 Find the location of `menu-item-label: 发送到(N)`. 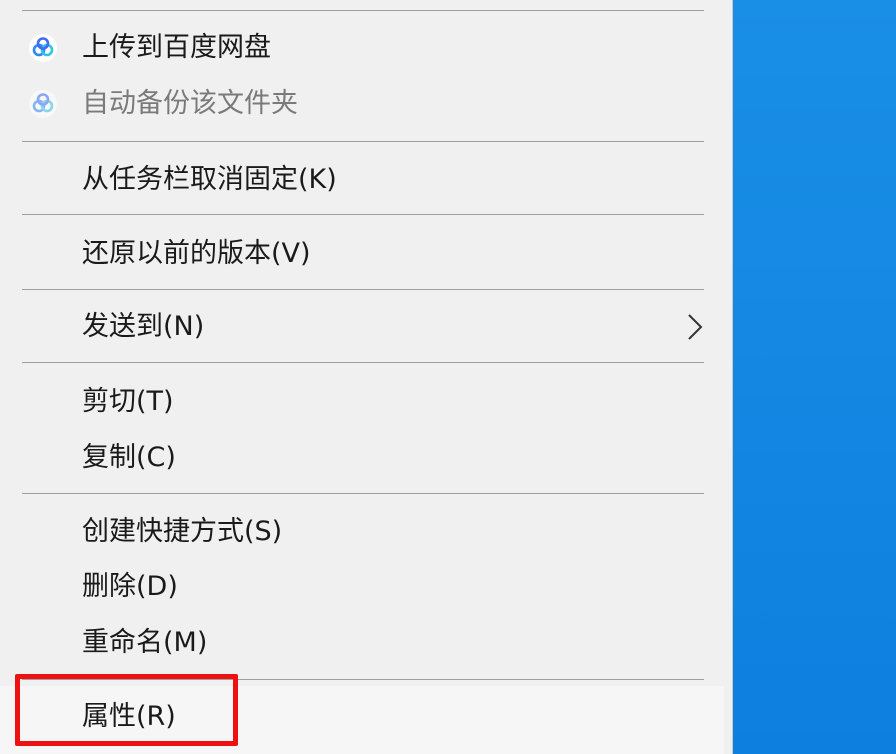

menu-item-label: 发送到(N) is located at coordinates (143, 326).